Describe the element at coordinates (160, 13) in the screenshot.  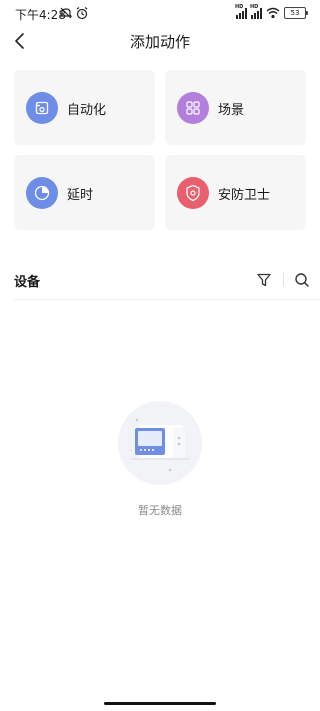
I see `status-bar: 下午4:28 HD HD 53` at that location.